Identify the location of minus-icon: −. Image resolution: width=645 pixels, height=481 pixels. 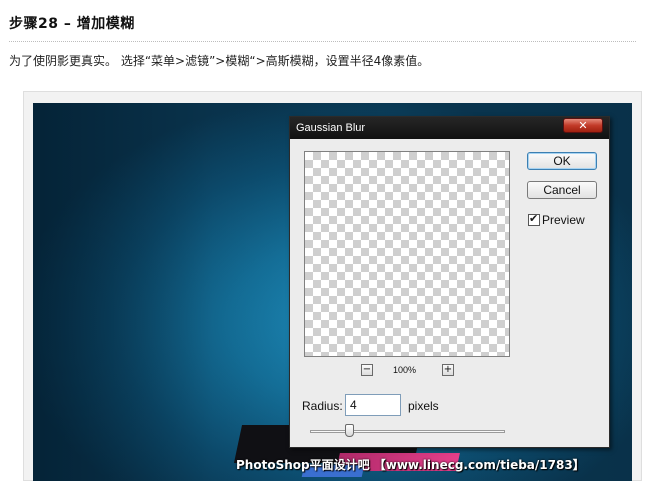
(367, 369).